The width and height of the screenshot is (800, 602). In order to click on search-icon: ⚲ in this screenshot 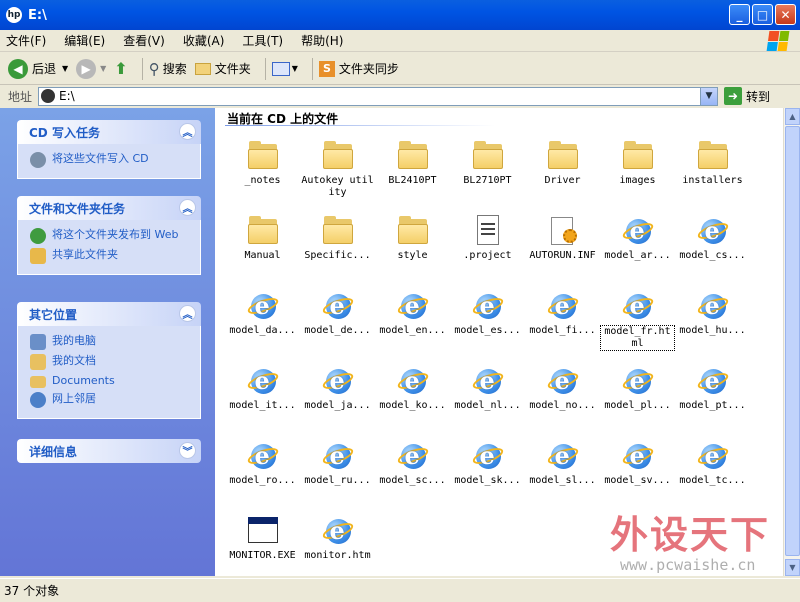, I will do `click(154, 68)`.